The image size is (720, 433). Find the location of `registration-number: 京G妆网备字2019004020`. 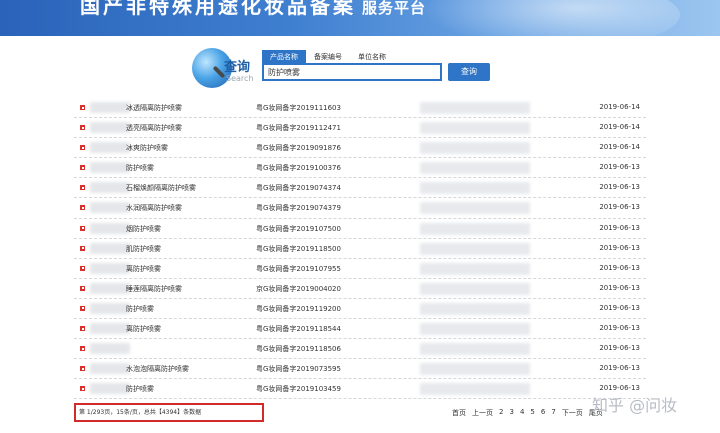

registration-number: 京G妆网备字2019004020 is located at coordinates (298, 288).